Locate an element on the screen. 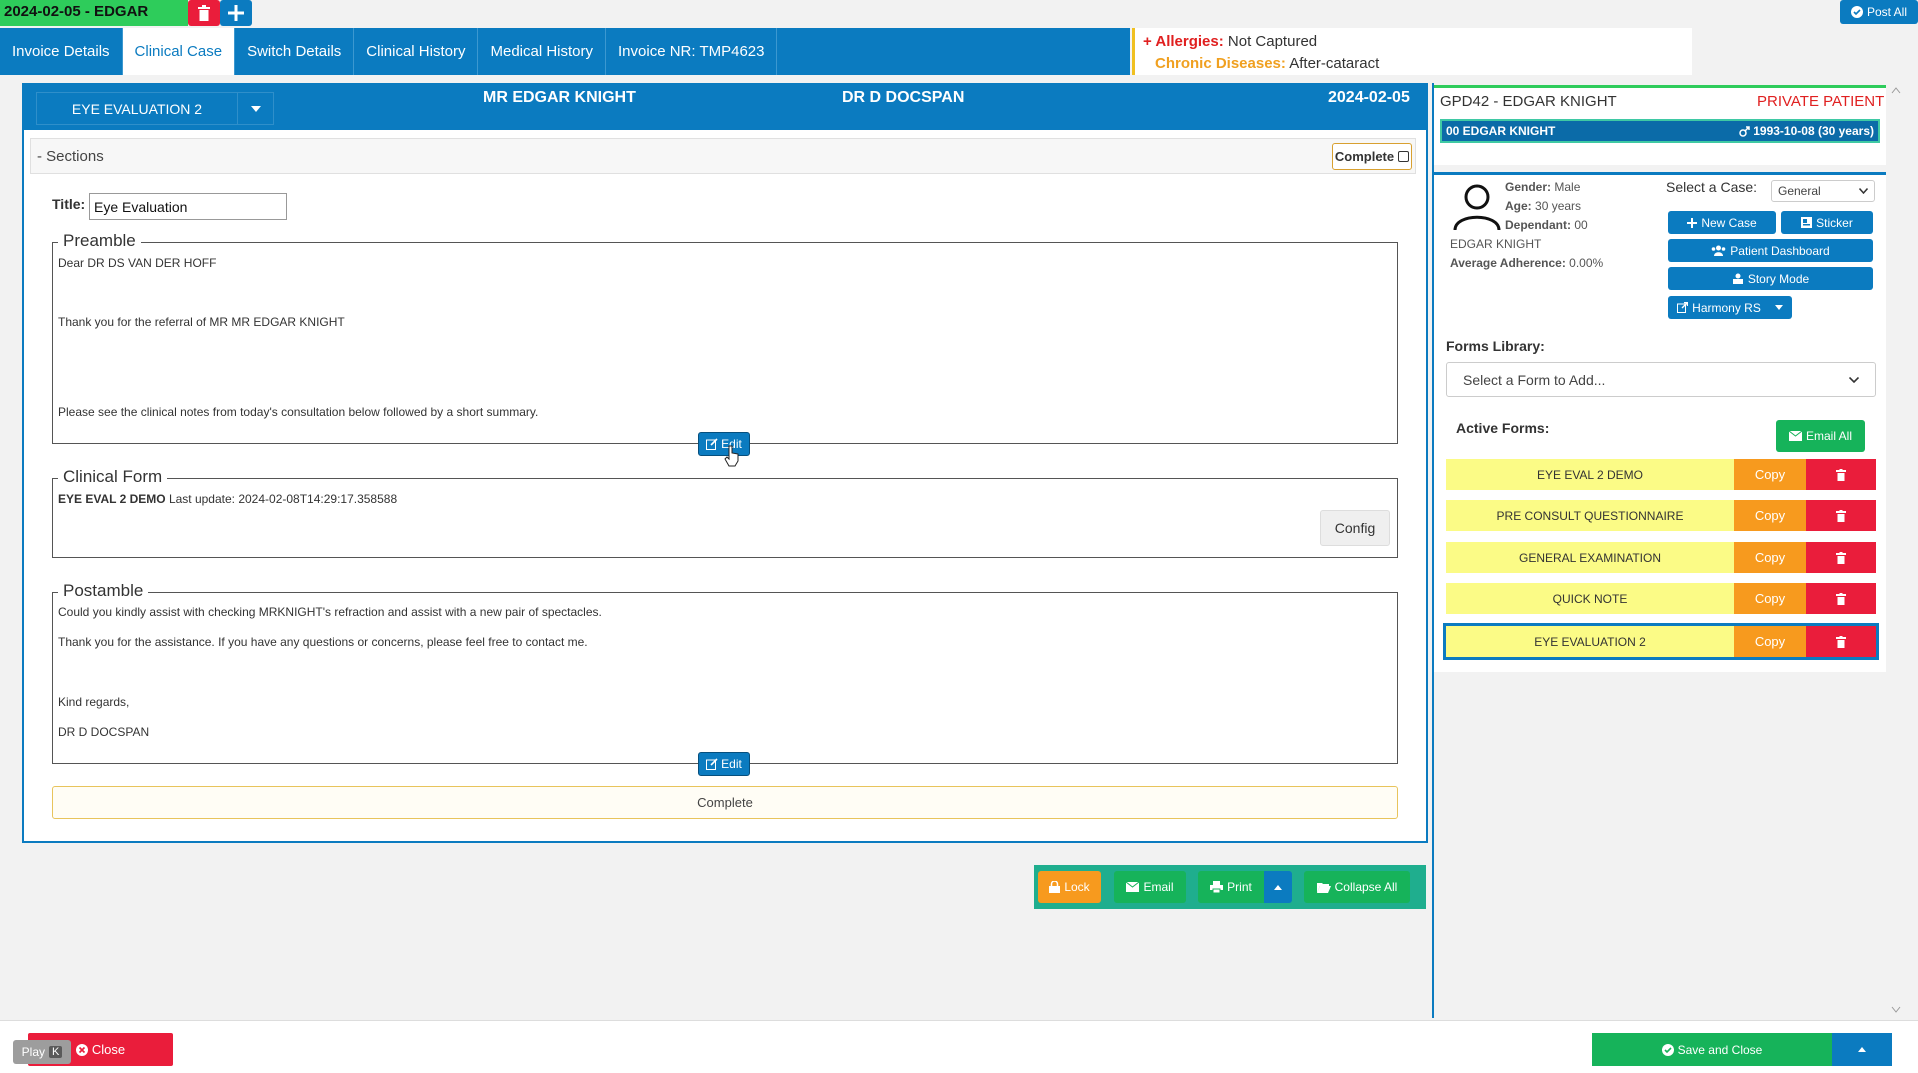  folder-open-icon is located at coordinates (1323, 887).